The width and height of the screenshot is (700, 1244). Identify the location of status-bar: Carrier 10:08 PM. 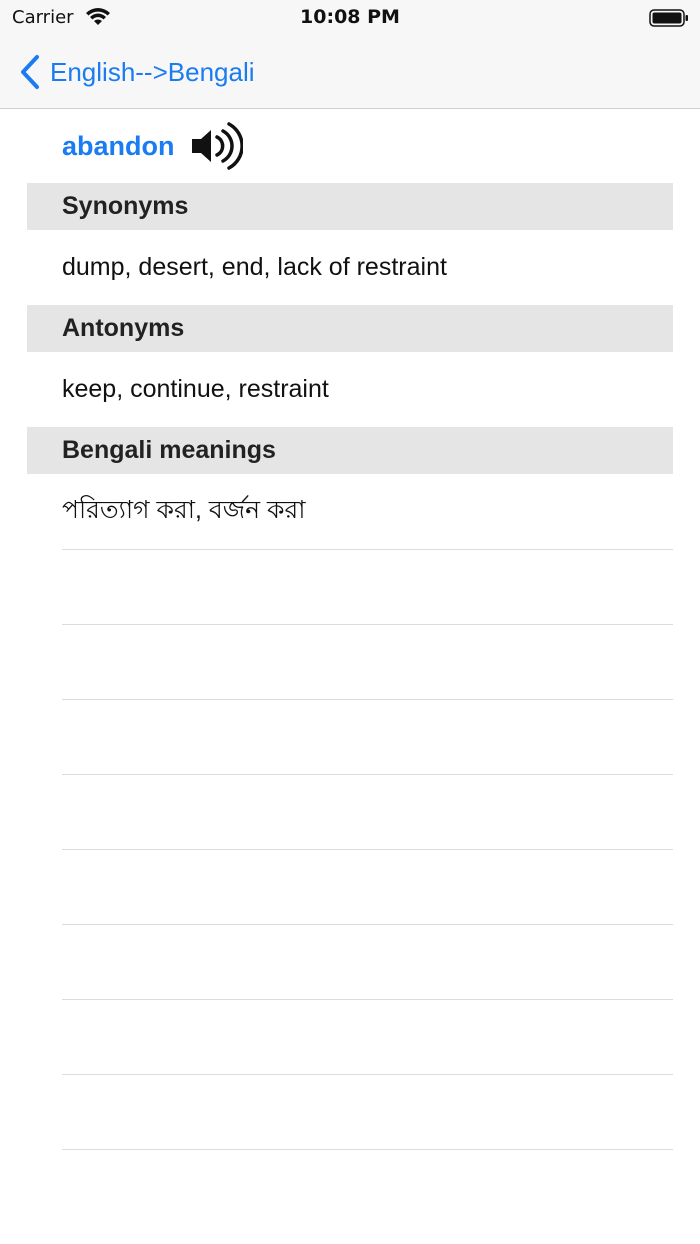
(350, 20).